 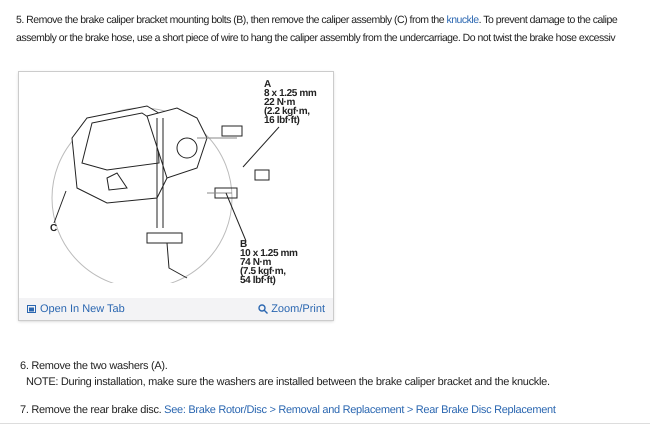 I want to click on callout-letter: B, so click(x=243, y=244).